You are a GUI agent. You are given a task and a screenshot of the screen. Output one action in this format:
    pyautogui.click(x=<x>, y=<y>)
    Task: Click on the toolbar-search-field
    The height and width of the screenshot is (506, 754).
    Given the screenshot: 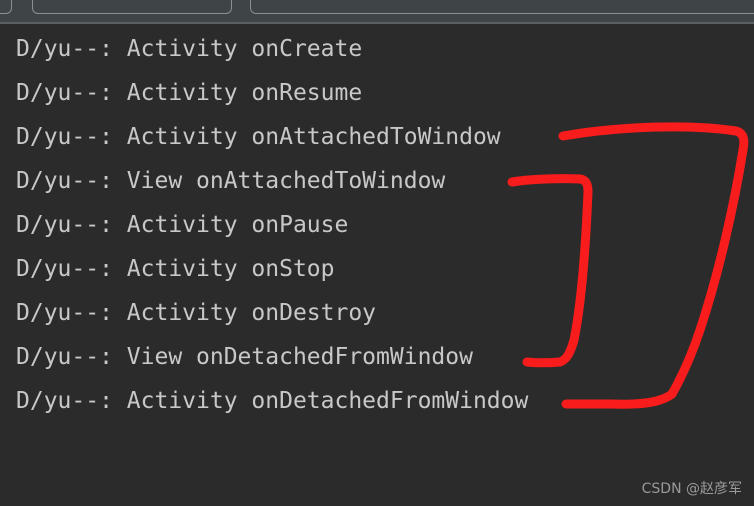 What is the action you would take?
    pyautogui.click(x=502, y=7)
    